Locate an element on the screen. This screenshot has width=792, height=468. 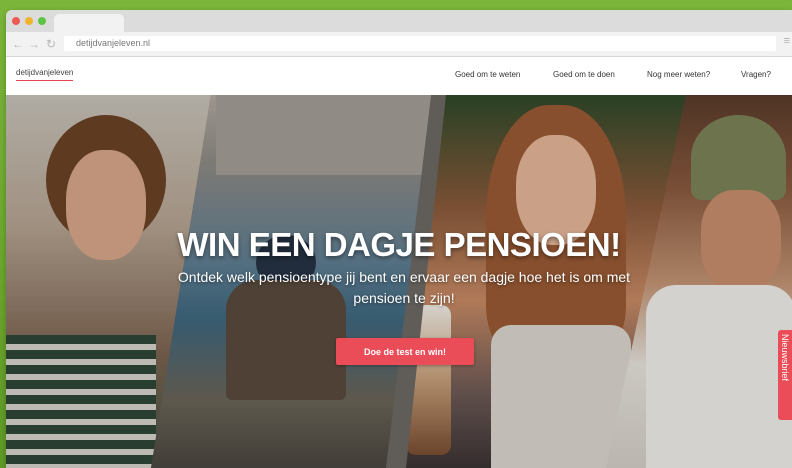
site-logo: detijdvanjeleven is located at coordinates (45, 74).